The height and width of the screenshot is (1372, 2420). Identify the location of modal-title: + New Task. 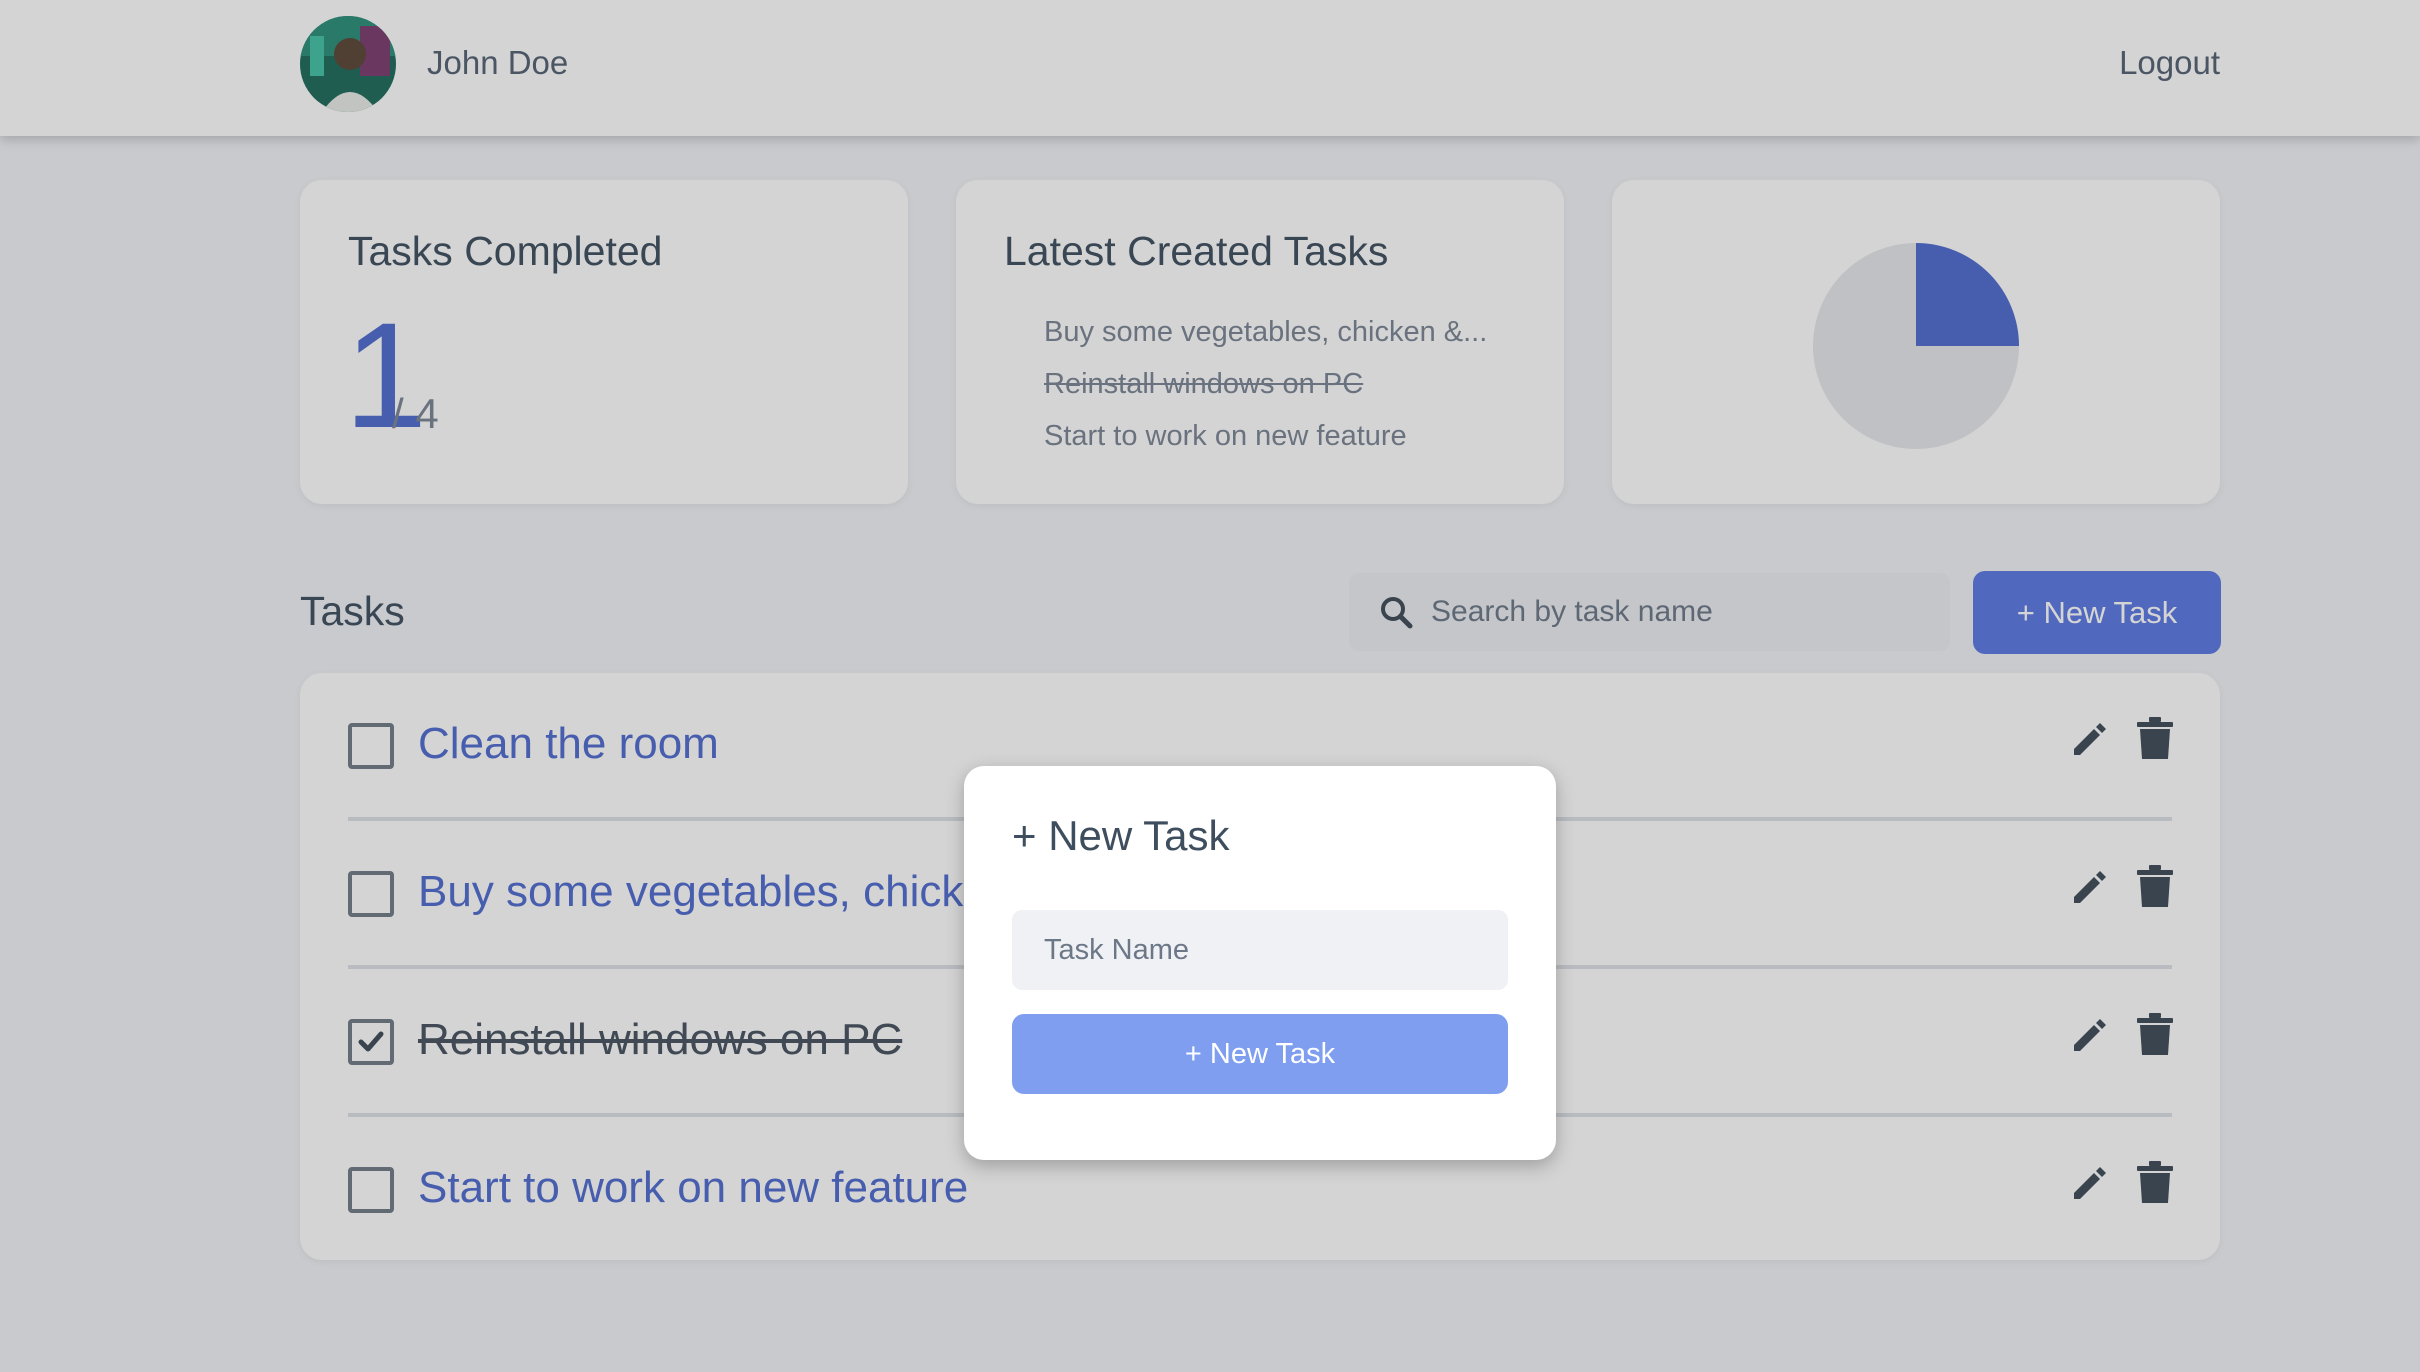
(1121, 835).